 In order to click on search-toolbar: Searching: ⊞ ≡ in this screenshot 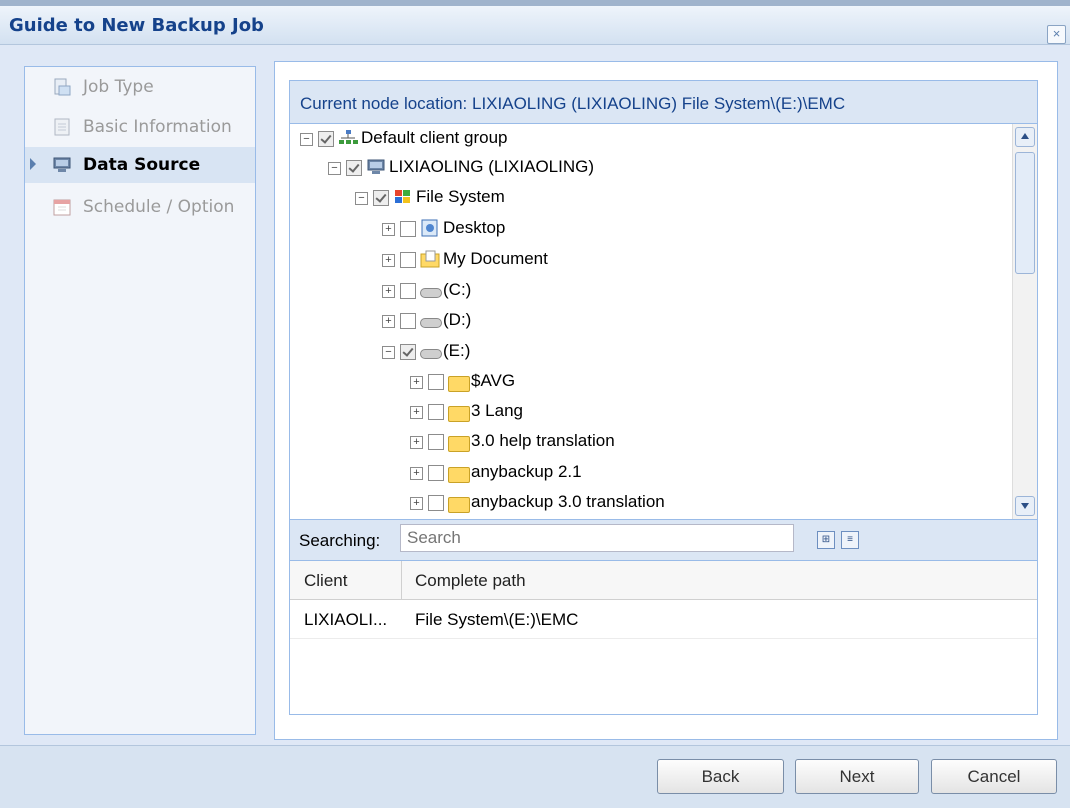, I will do `click(663, 540)`.